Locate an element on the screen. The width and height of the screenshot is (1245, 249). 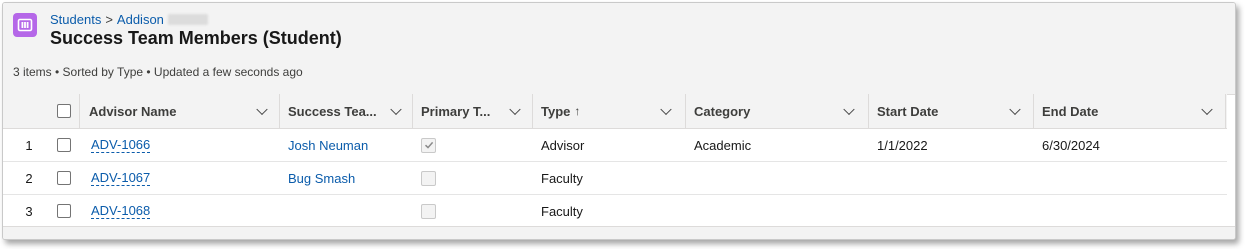
select-all-checkbox is located at coordinates (64, 111).